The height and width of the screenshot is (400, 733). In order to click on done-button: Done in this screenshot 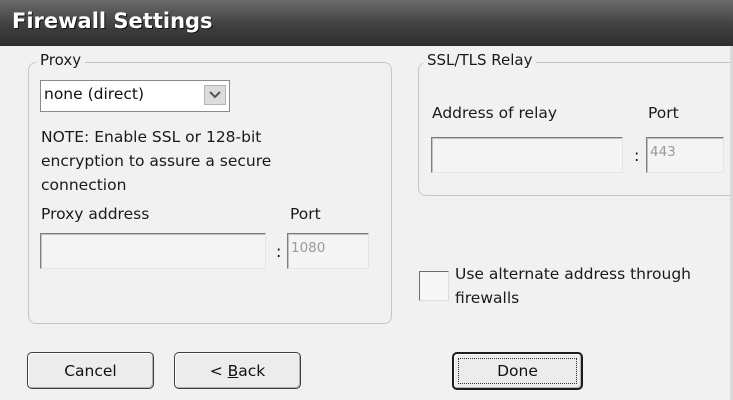, I will do `click(517, 371)`.